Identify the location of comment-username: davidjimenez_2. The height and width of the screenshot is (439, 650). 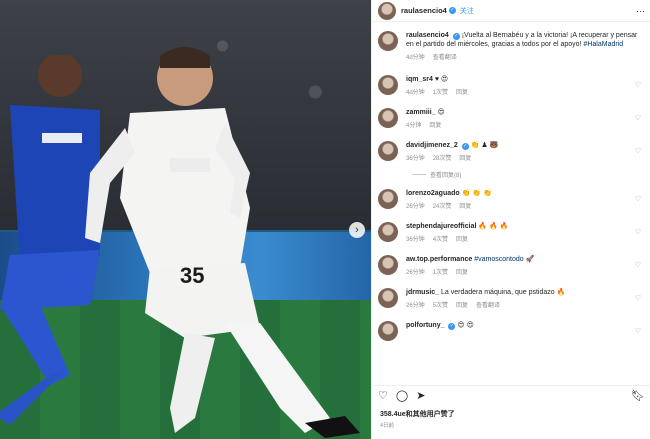
(432, 145).